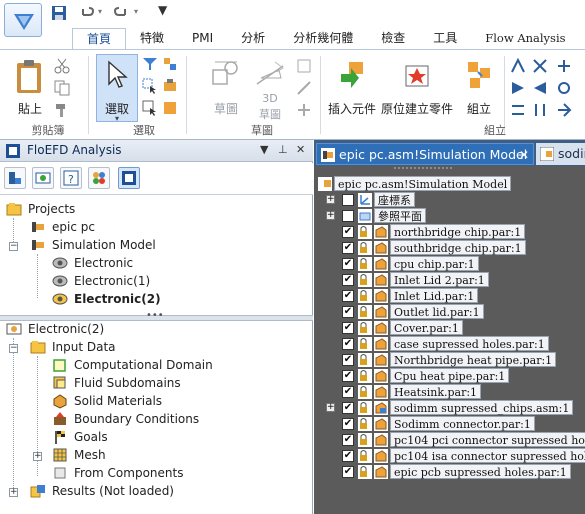  I want to click on expand-coordinate-systems-icon: +, so click(330, 199).